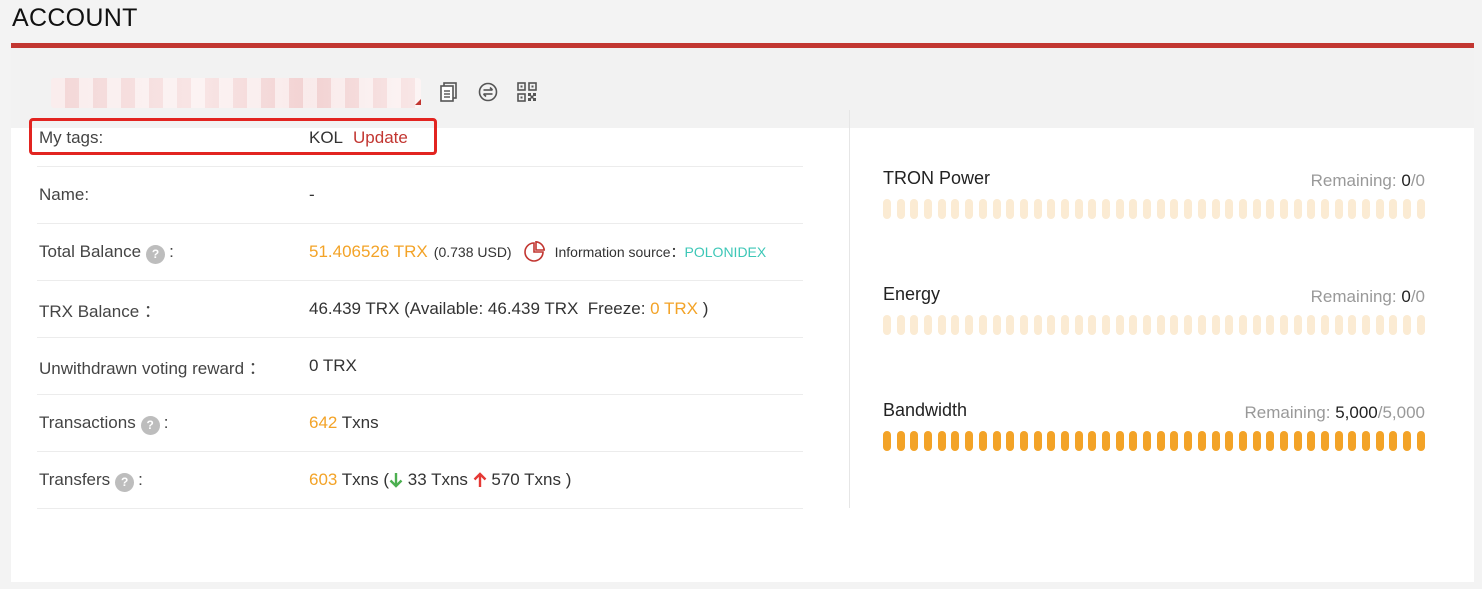  I want to click on qrcode-icon, so click(527, 92).